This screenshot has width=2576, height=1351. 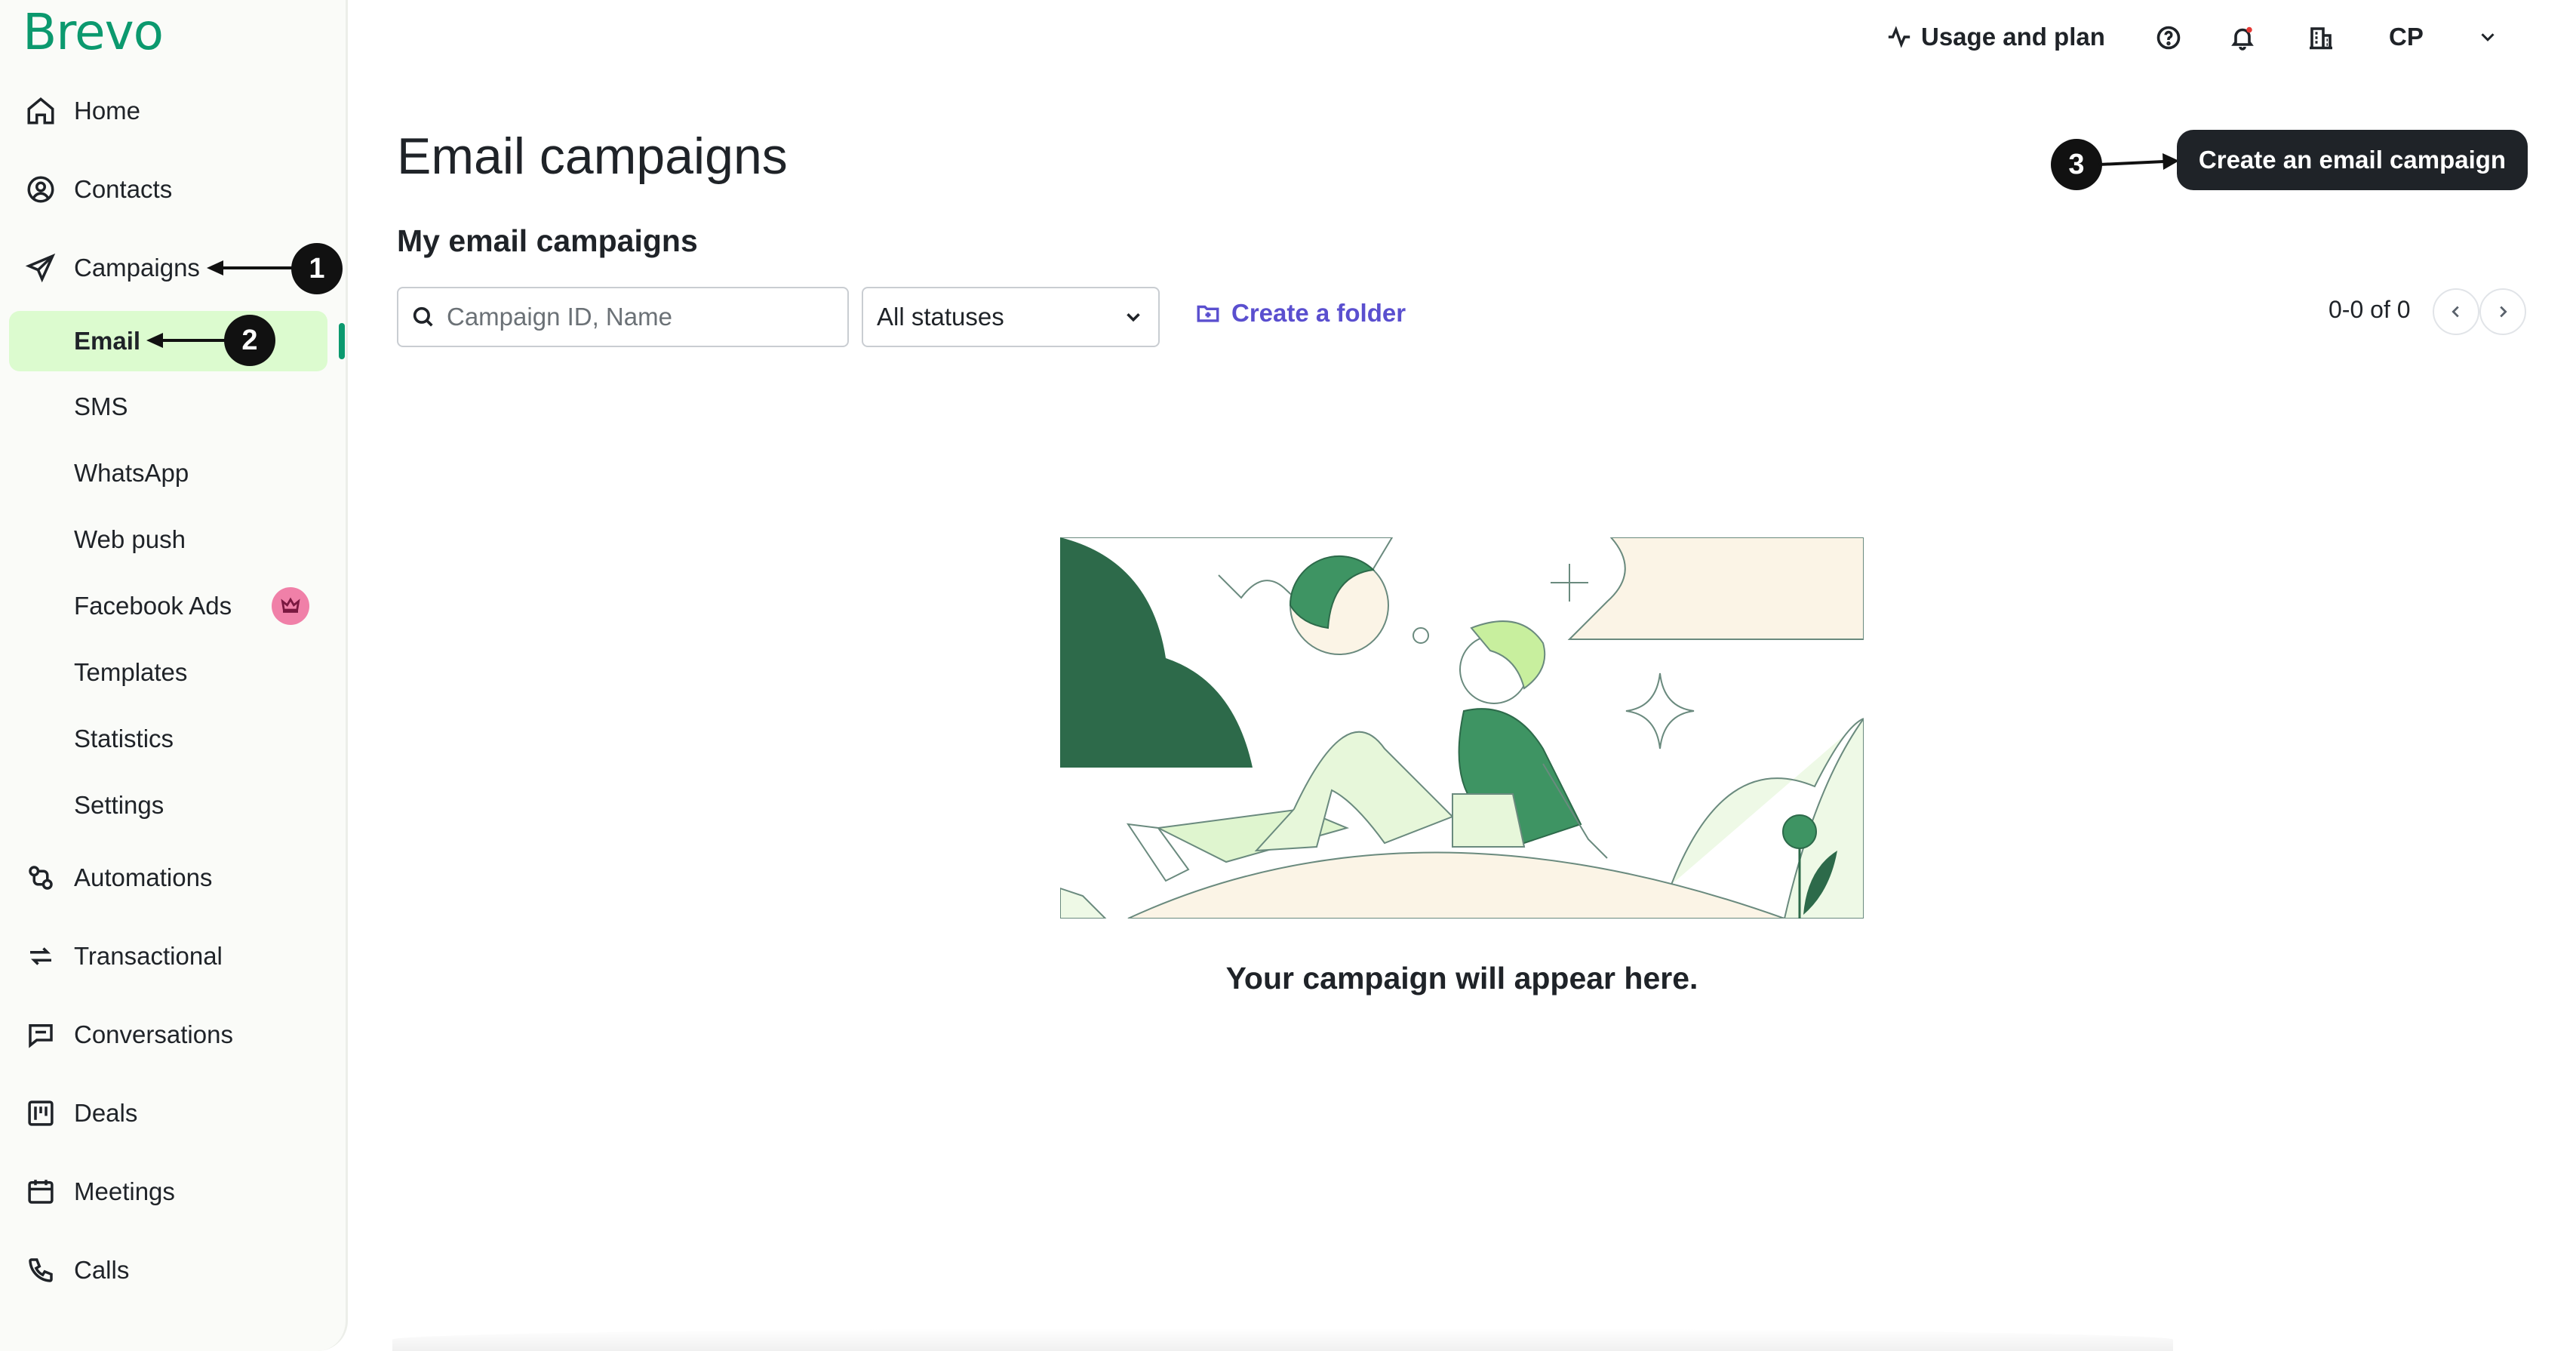 What do you see at coordinates (41, 1270) in the screenshot?
I see `phone-icon` at bounding box center [41, 1270].